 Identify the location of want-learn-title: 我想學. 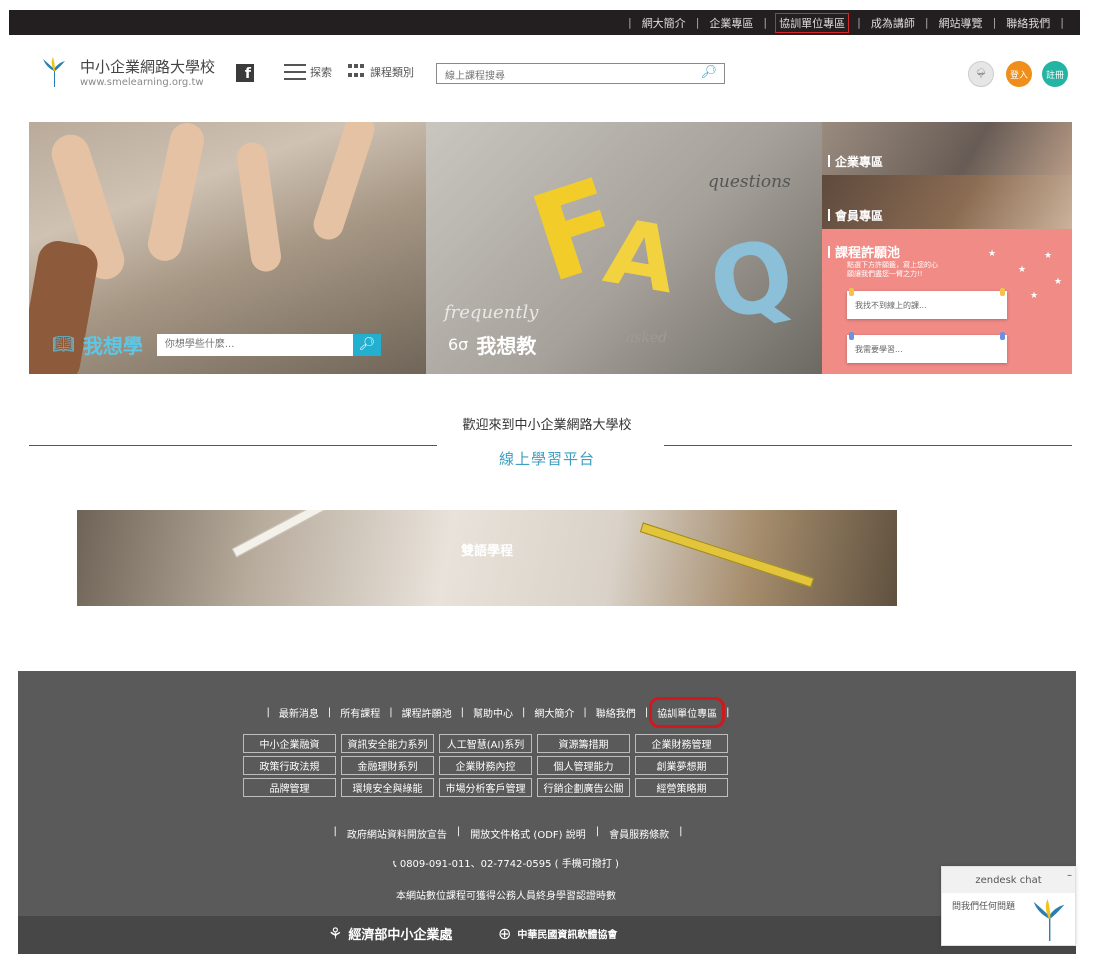
(113, 344).